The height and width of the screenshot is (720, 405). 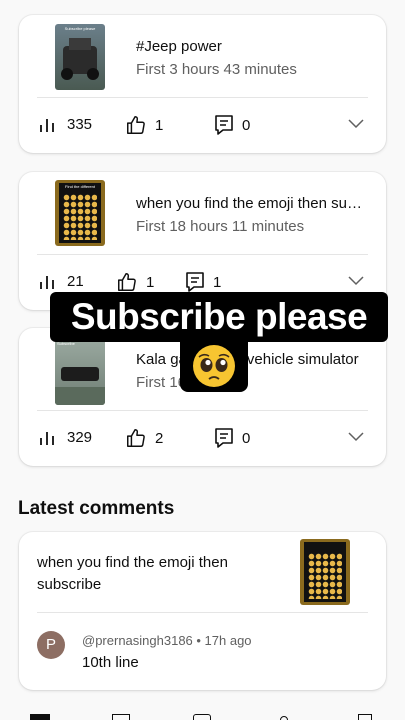 What do you see at coordinates (219, 317) in the screenshot?
I see `overlay-caption: Subscribe please` at bounding box center [219, 317].